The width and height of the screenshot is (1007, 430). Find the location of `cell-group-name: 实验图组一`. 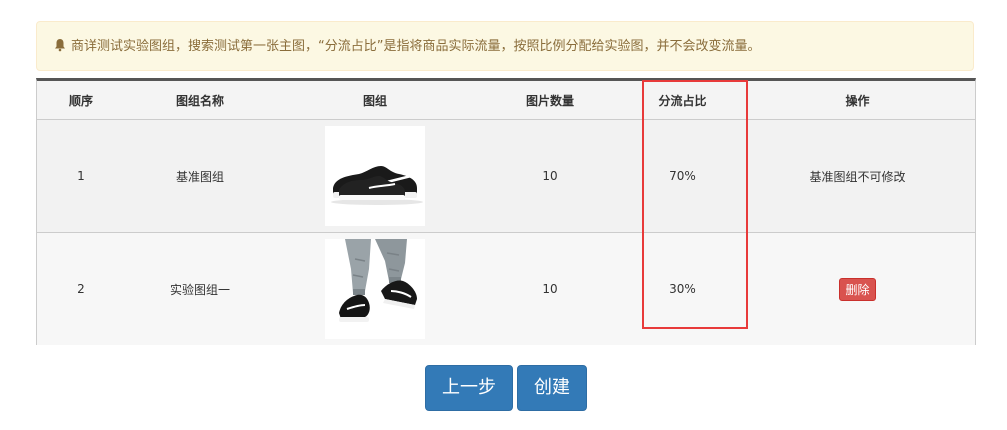

cell-group-name: 实验图组一 is located at coordinates (200, 288).